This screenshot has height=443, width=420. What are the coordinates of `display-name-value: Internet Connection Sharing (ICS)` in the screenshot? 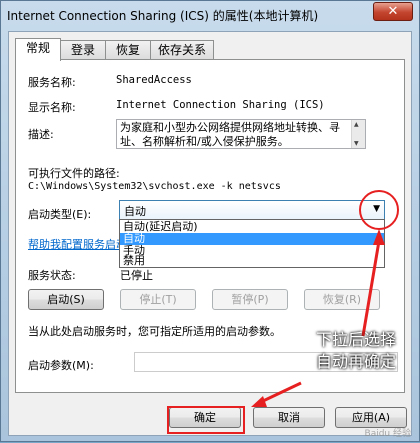 It's located at (220, 105).